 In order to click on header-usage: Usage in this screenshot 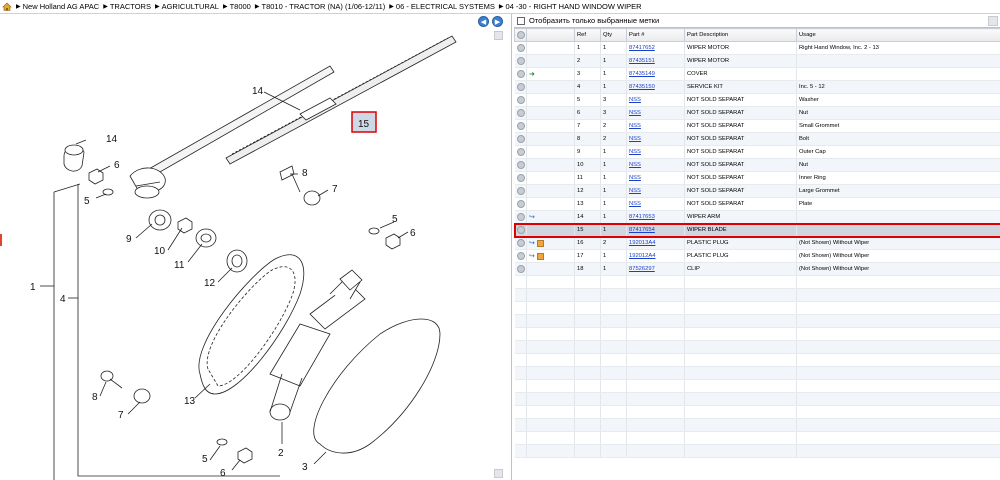, I will do `click(898, 35)`.